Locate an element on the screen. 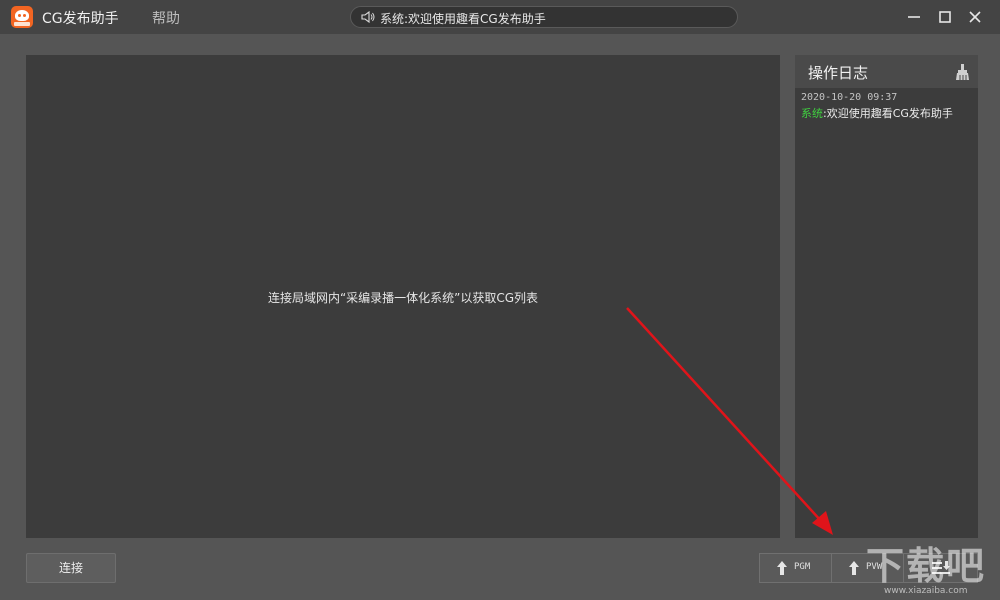 The height and width of the screenshot is (600, 1000). watermark-url: www.xiazaiba.com is located at coordinates (926, 591).